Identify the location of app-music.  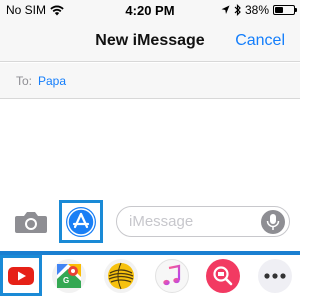
(172, 276).